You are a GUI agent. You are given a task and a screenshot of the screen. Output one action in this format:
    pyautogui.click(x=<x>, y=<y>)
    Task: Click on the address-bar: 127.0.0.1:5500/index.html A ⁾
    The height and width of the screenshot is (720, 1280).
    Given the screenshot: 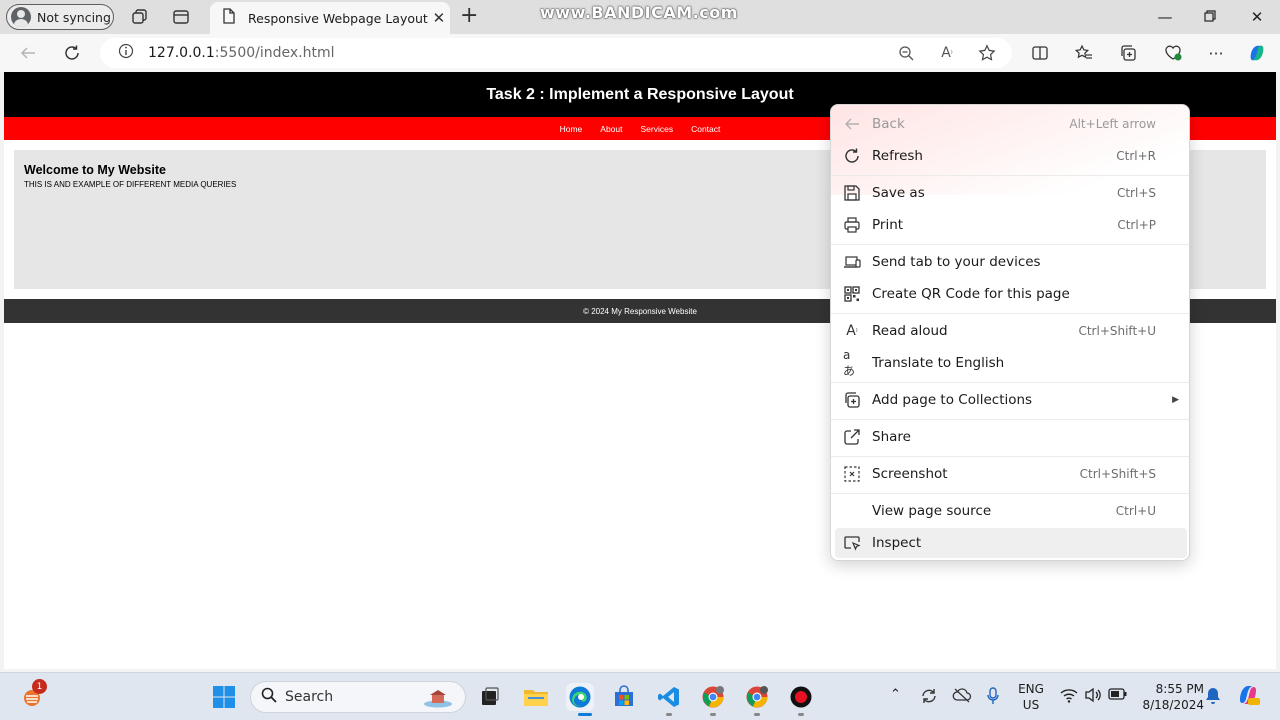 What is the action you would take?
    pyautogui.click(x=556, y=53)
    